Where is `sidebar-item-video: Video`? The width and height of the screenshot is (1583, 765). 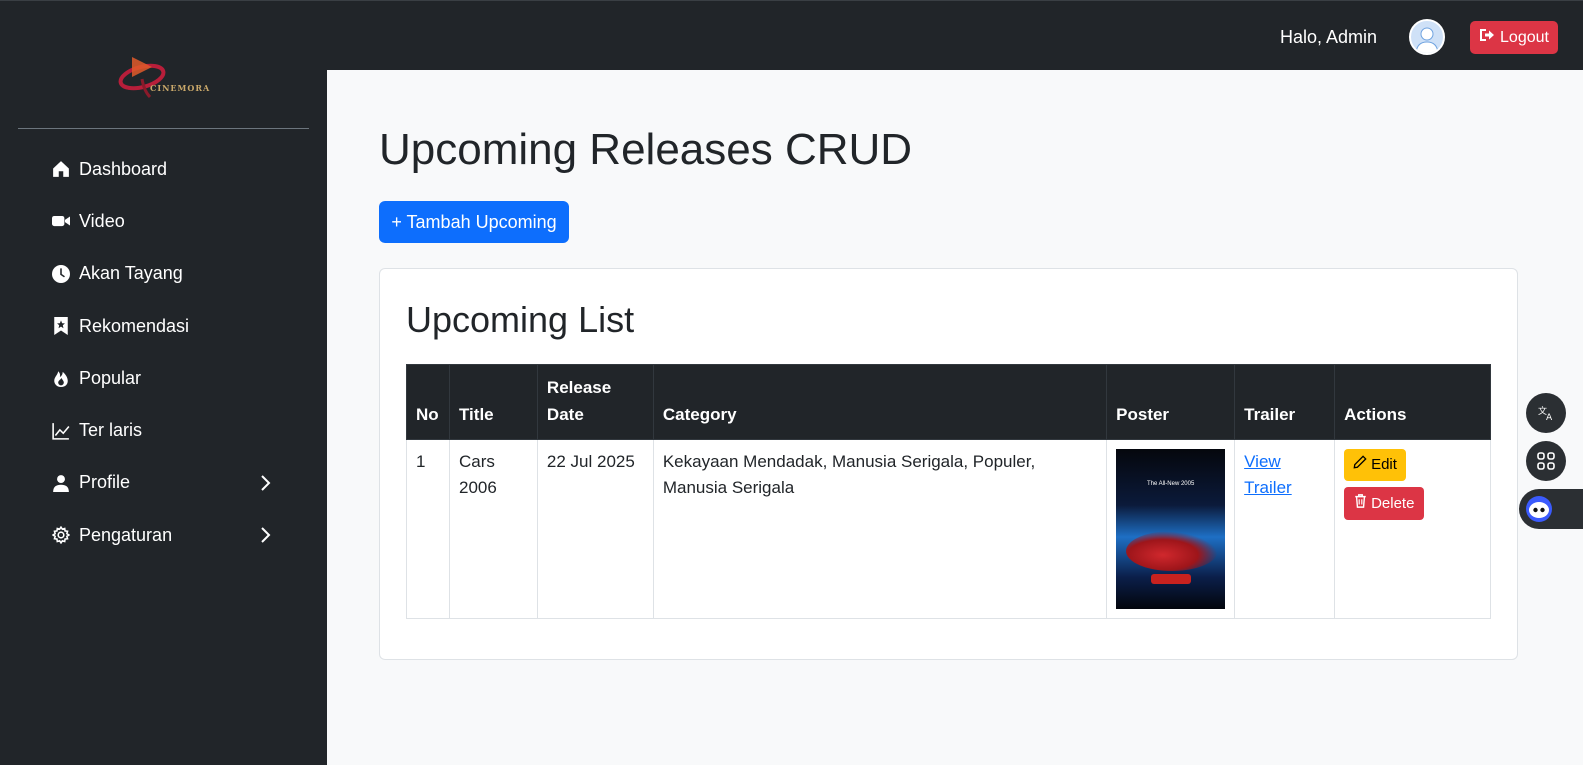 sidebar-item-video: Video is located at coordinates (163, 221).